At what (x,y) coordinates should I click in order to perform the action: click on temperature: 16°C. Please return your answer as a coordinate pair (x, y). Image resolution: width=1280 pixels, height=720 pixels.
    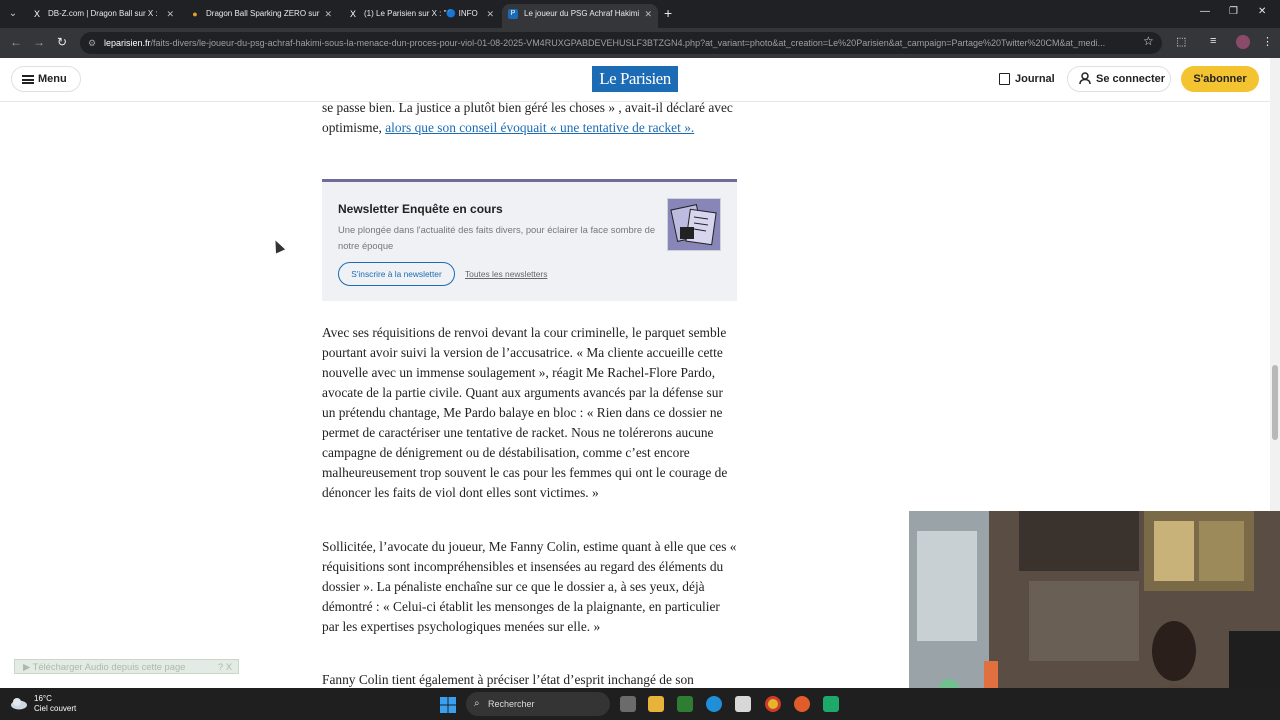
    Looking at the image, I should click on (43, 698).